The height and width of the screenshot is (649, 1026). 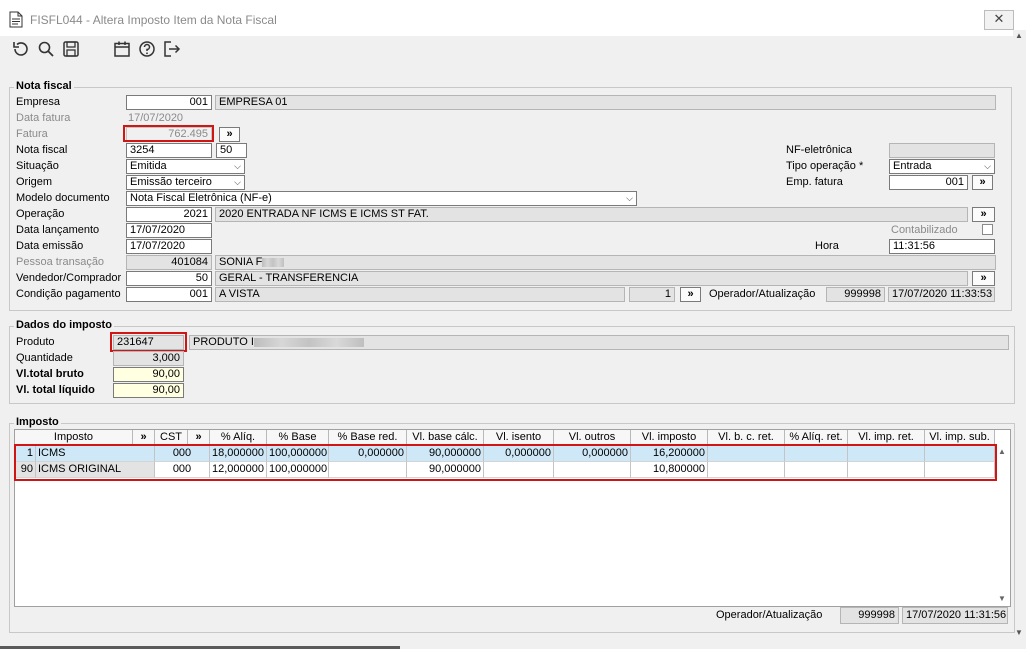 What do you see at coordinates (1002, 451) in the screenshot?
I see `grid-scroll-up-icon: ▲` at bounding box center [1002, 451].